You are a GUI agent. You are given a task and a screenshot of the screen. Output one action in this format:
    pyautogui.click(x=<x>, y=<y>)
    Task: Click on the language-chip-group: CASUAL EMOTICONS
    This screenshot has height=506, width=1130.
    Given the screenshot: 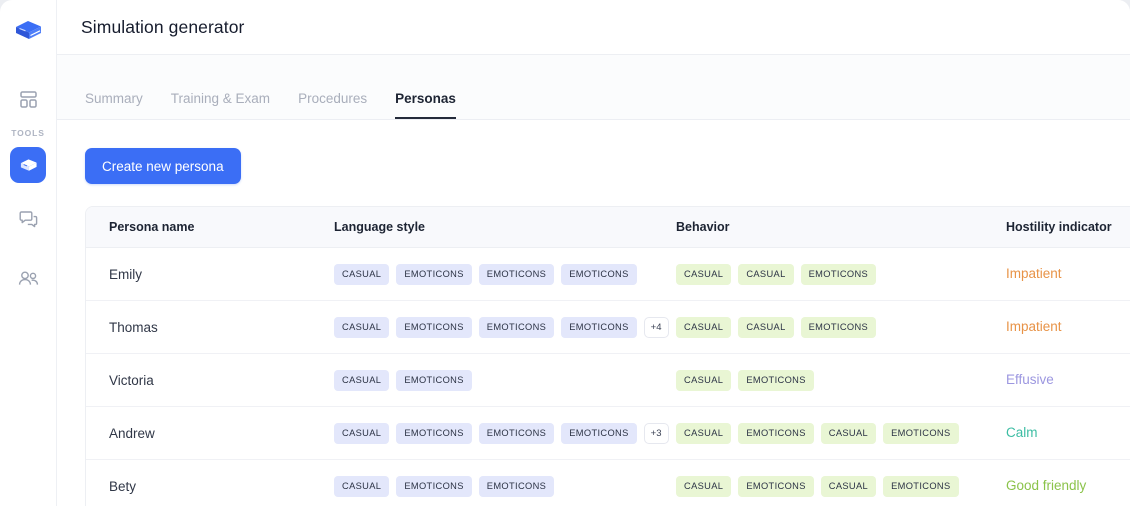 What is the action you would take?
    pyautogui.click(x=505, y=380)
    